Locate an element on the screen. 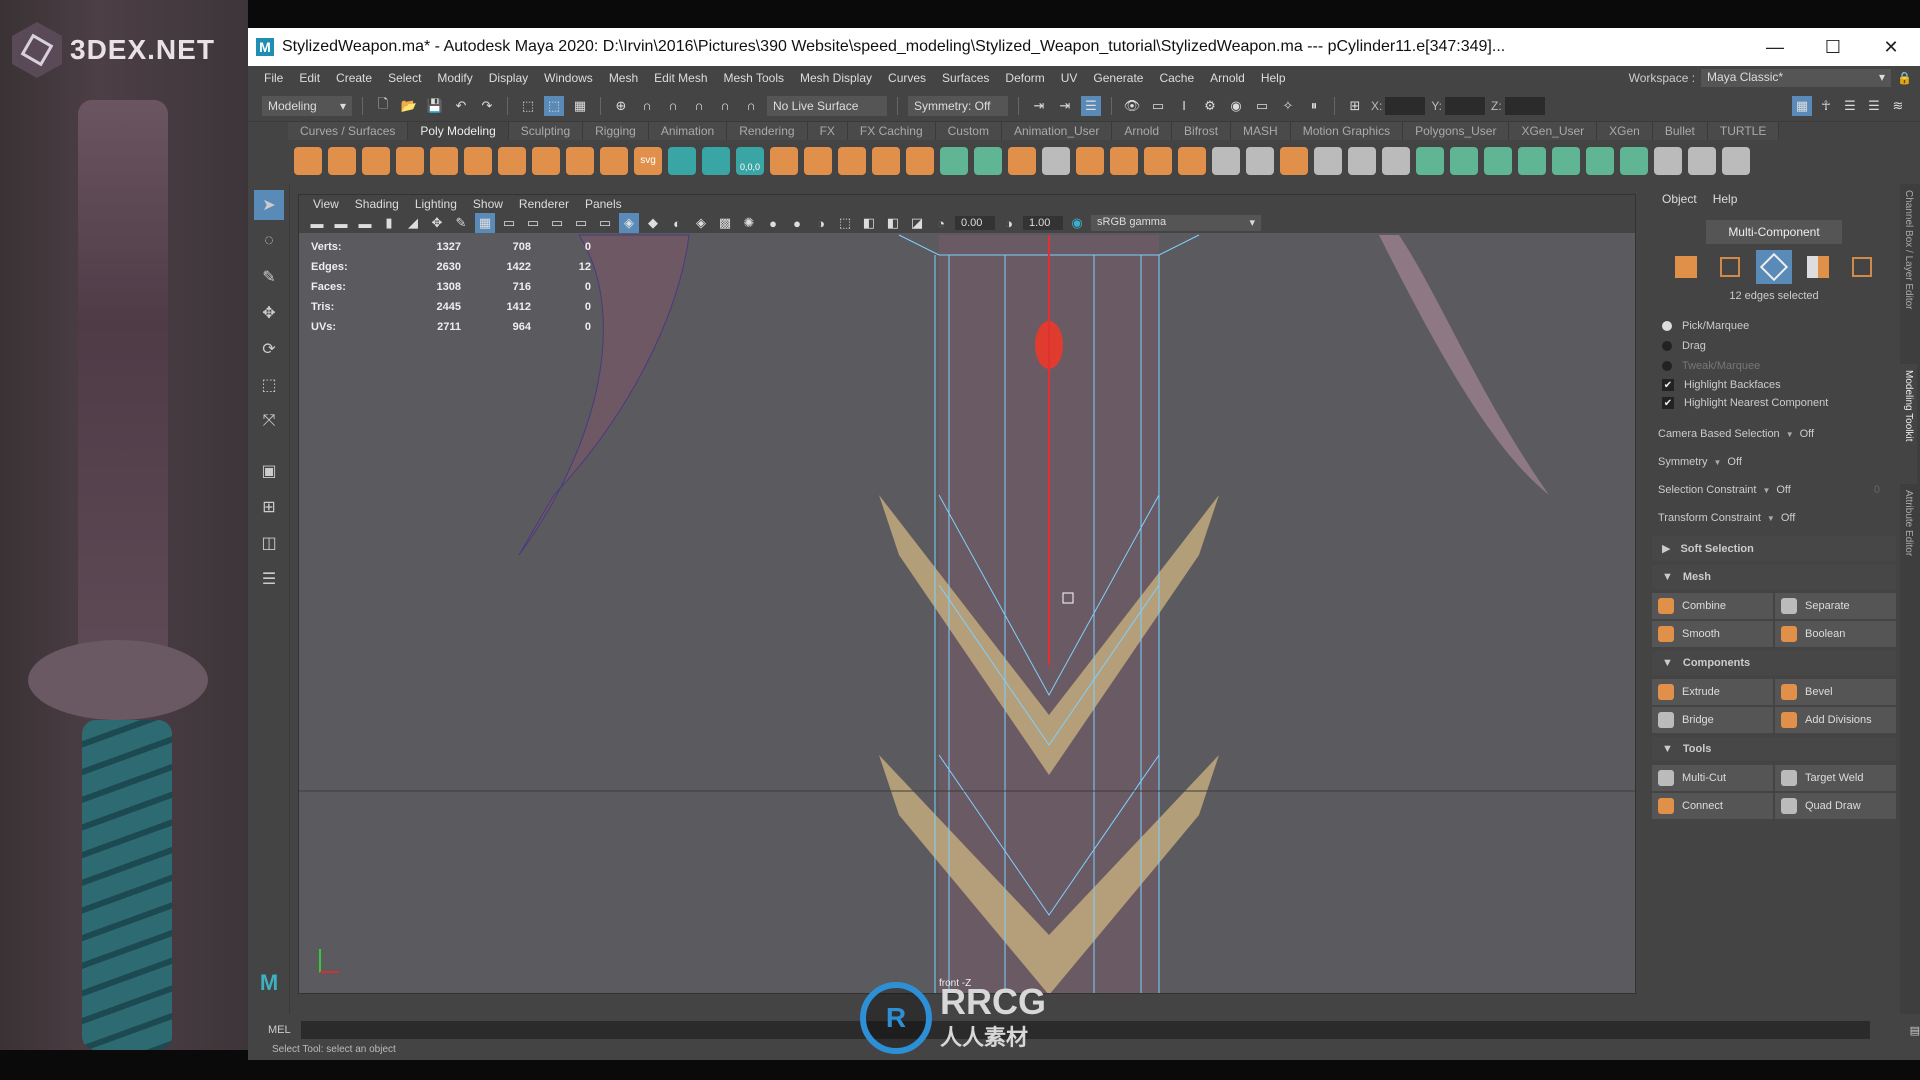 The height and width of the screenshot is (1080, 1920). redo-icon: ↷ is located at coordinates (487, 106).